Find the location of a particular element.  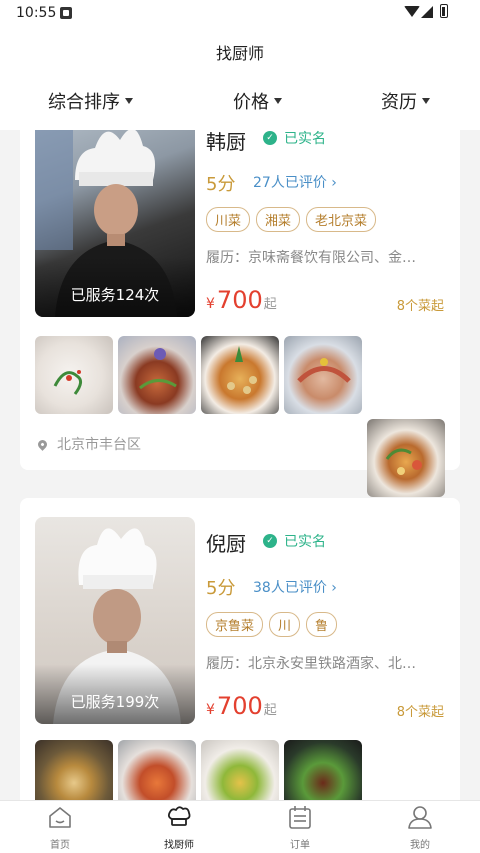

filter-bar: 综合排序 价格 资历 is located at coordinates (240, 103).